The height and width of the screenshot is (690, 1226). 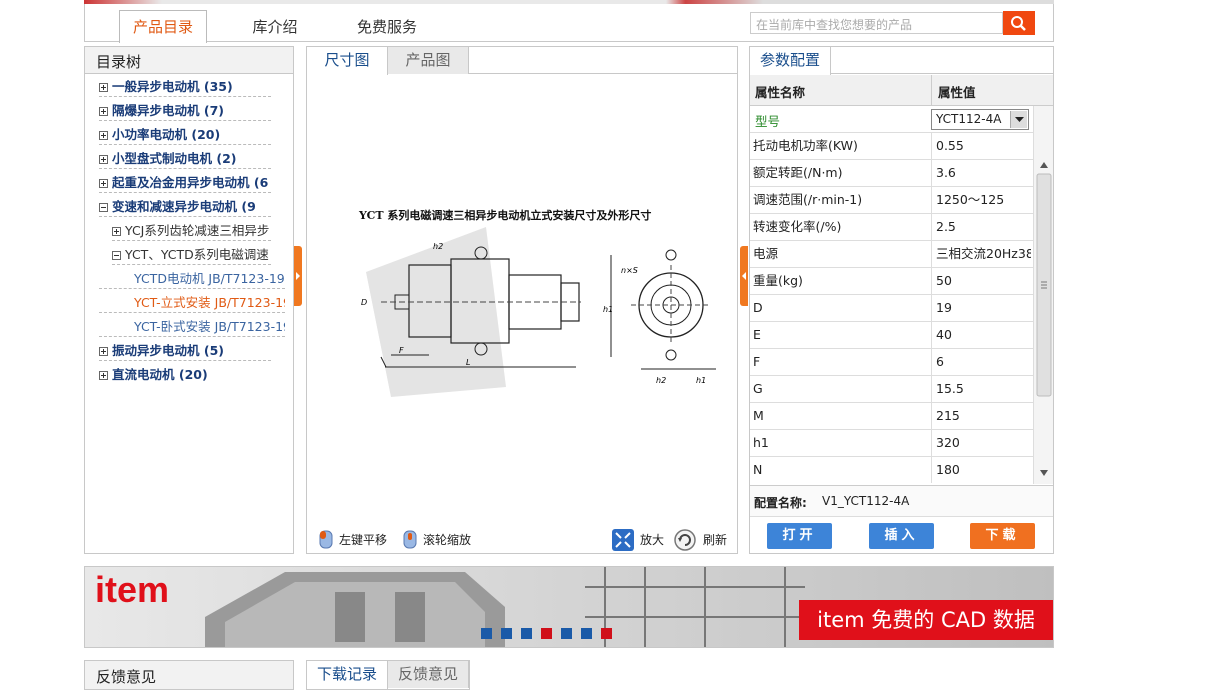 I want to click on tree-item-yct-ydtd: YCT、YCTD系列电磁调速, so click(x=191, y=255).